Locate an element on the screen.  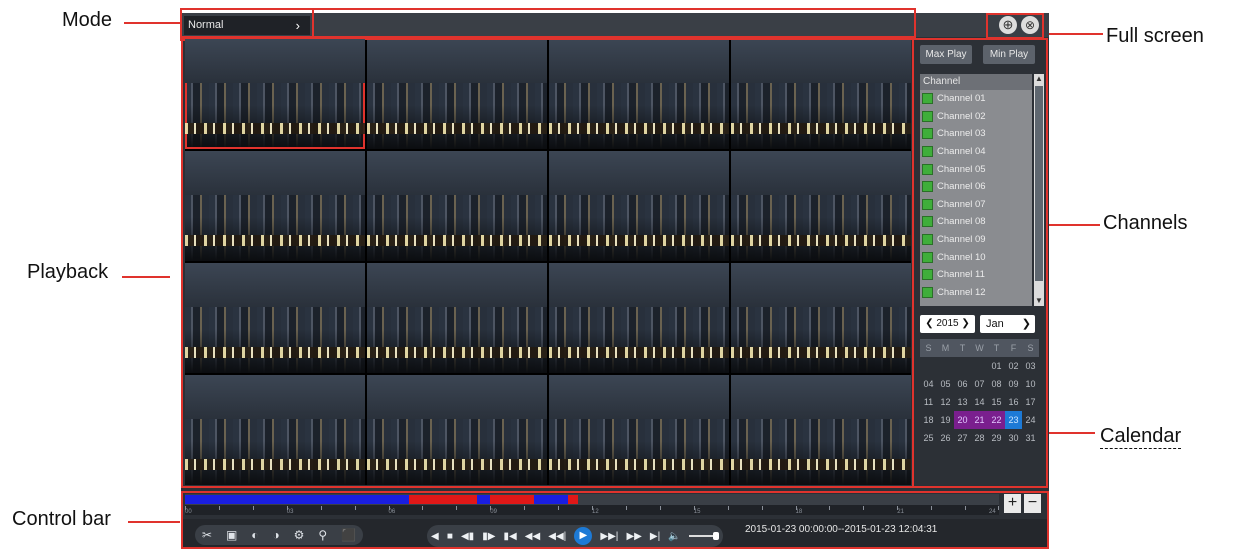
play-icon: ▶ is located at coordinates (583, 536).